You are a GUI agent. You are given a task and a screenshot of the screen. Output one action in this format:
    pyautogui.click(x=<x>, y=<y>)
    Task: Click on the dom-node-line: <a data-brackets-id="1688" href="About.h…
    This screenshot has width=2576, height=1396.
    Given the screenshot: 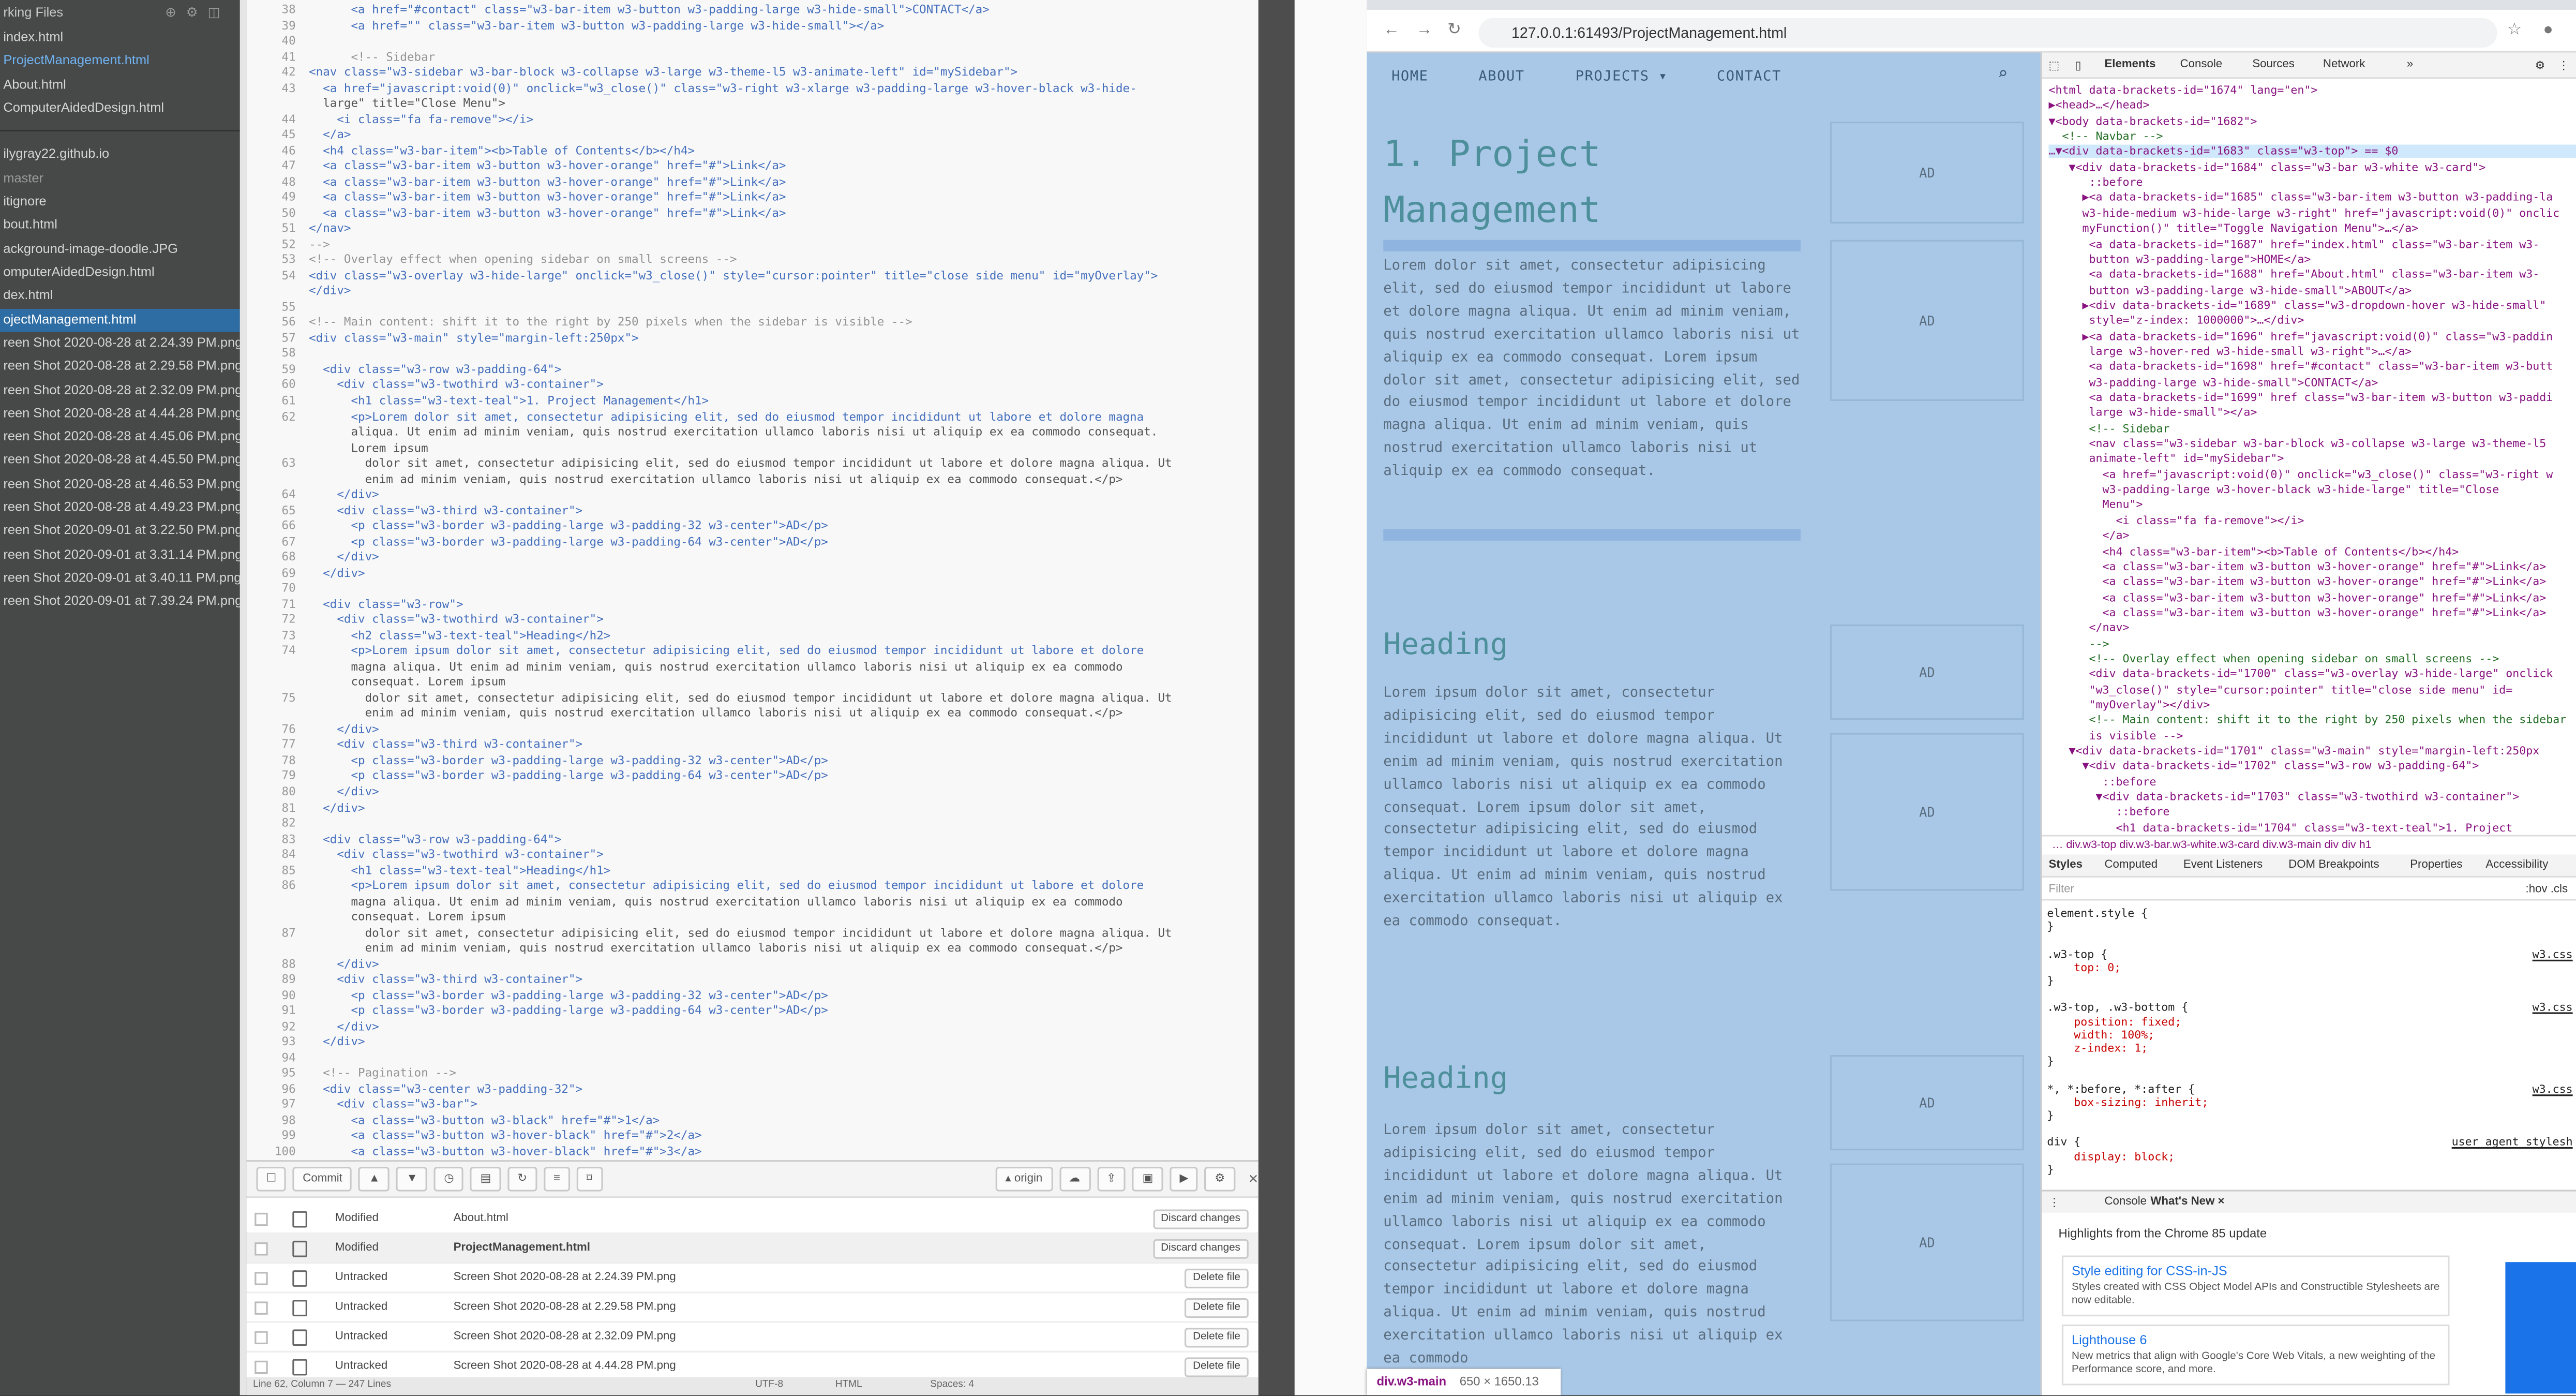 What is the action you would take?
    pyautogui.click(x=2293, y=274)
    